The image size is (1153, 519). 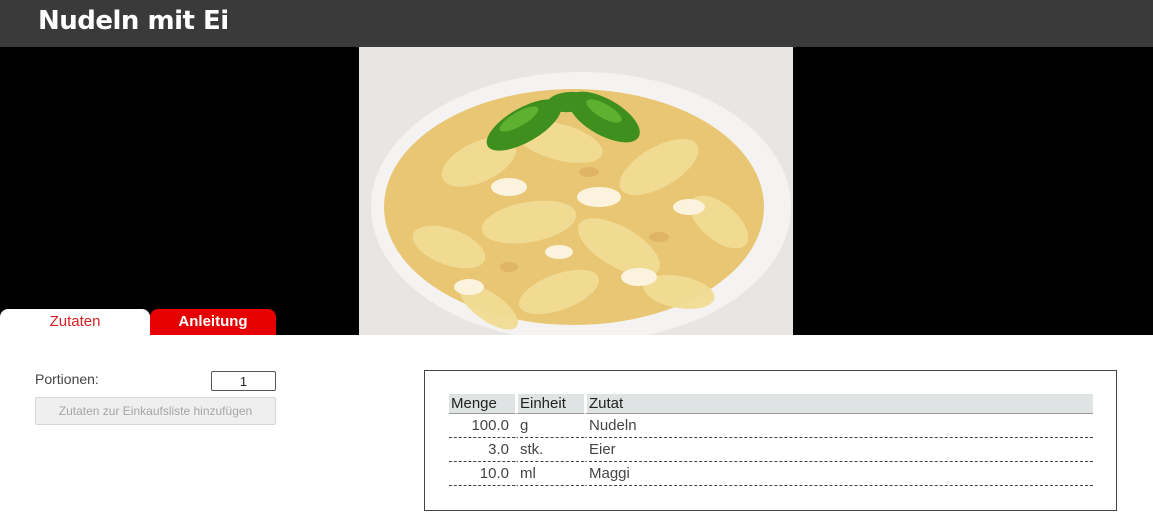 I want to click on table-row: 10.0 ml Maggi, so click(x=771, y=474).